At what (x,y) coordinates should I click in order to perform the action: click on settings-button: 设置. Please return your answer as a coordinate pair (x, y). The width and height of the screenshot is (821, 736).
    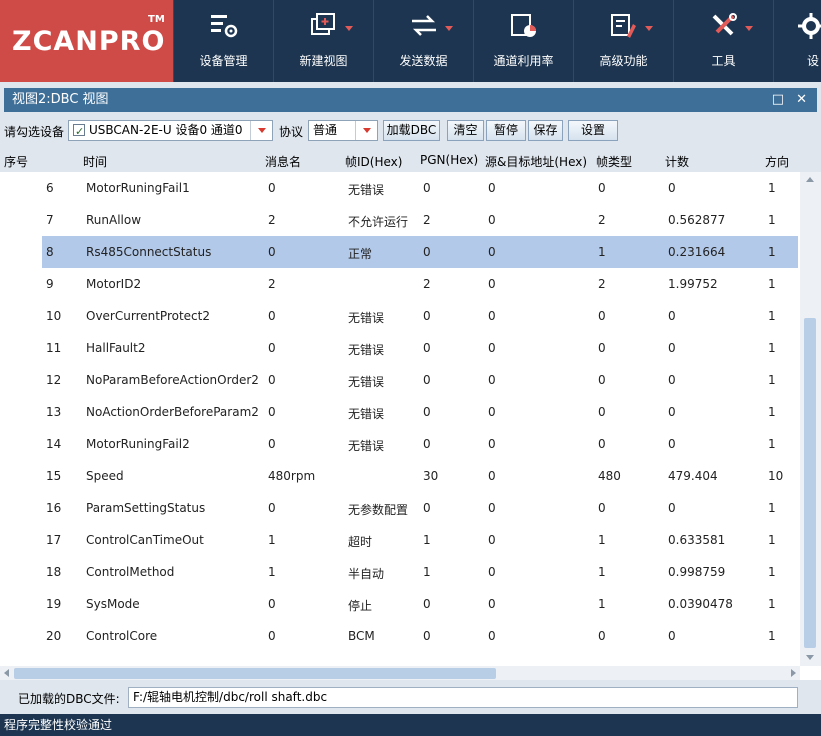
    Looking at the image, I should click on (593, 130).